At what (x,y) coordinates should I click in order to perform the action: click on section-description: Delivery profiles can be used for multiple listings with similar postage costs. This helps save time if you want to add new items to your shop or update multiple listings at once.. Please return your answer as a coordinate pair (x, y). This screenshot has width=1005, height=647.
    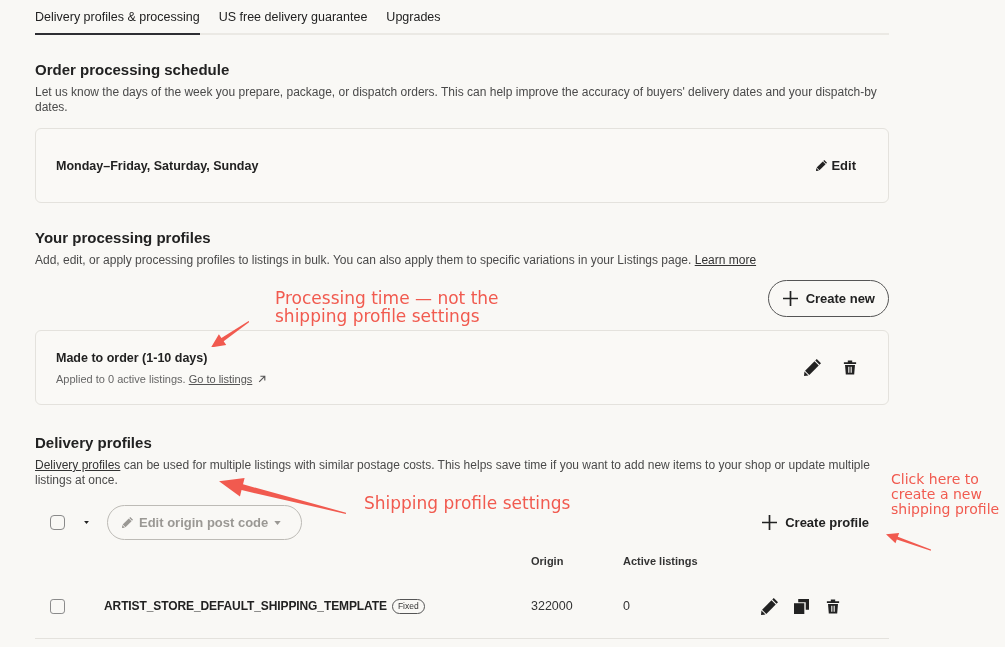
    Looking at the image, I should click on (453, 473).